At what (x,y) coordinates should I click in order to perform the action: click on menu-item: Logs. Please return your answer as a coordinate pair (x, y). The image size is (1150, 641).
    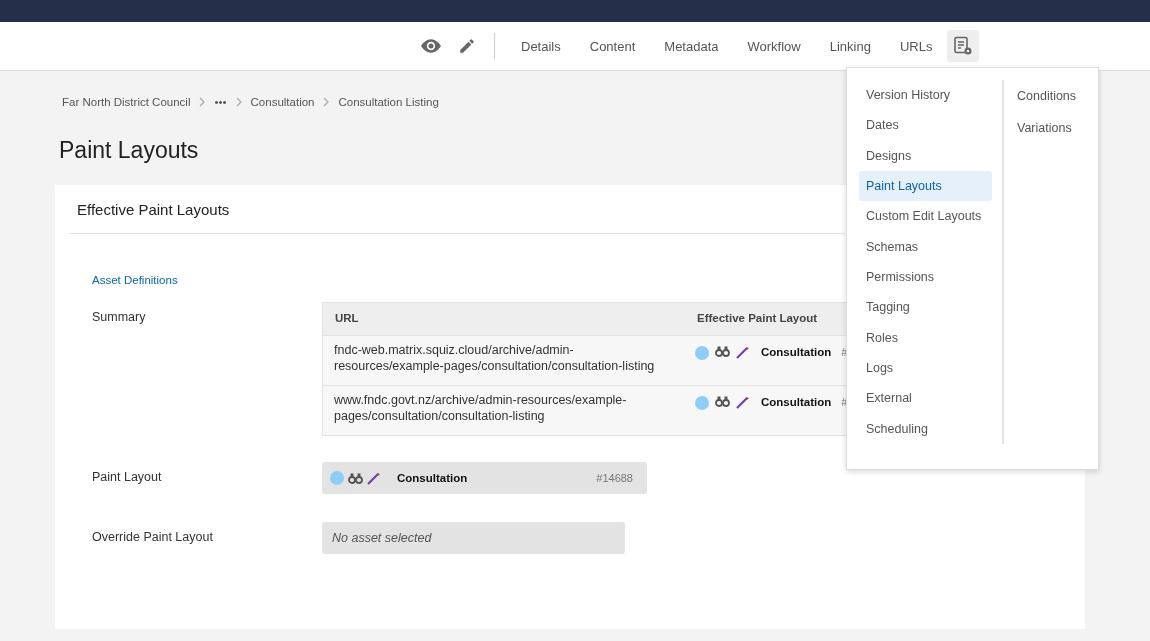
    Looking at the image, I should click on (925, 368).